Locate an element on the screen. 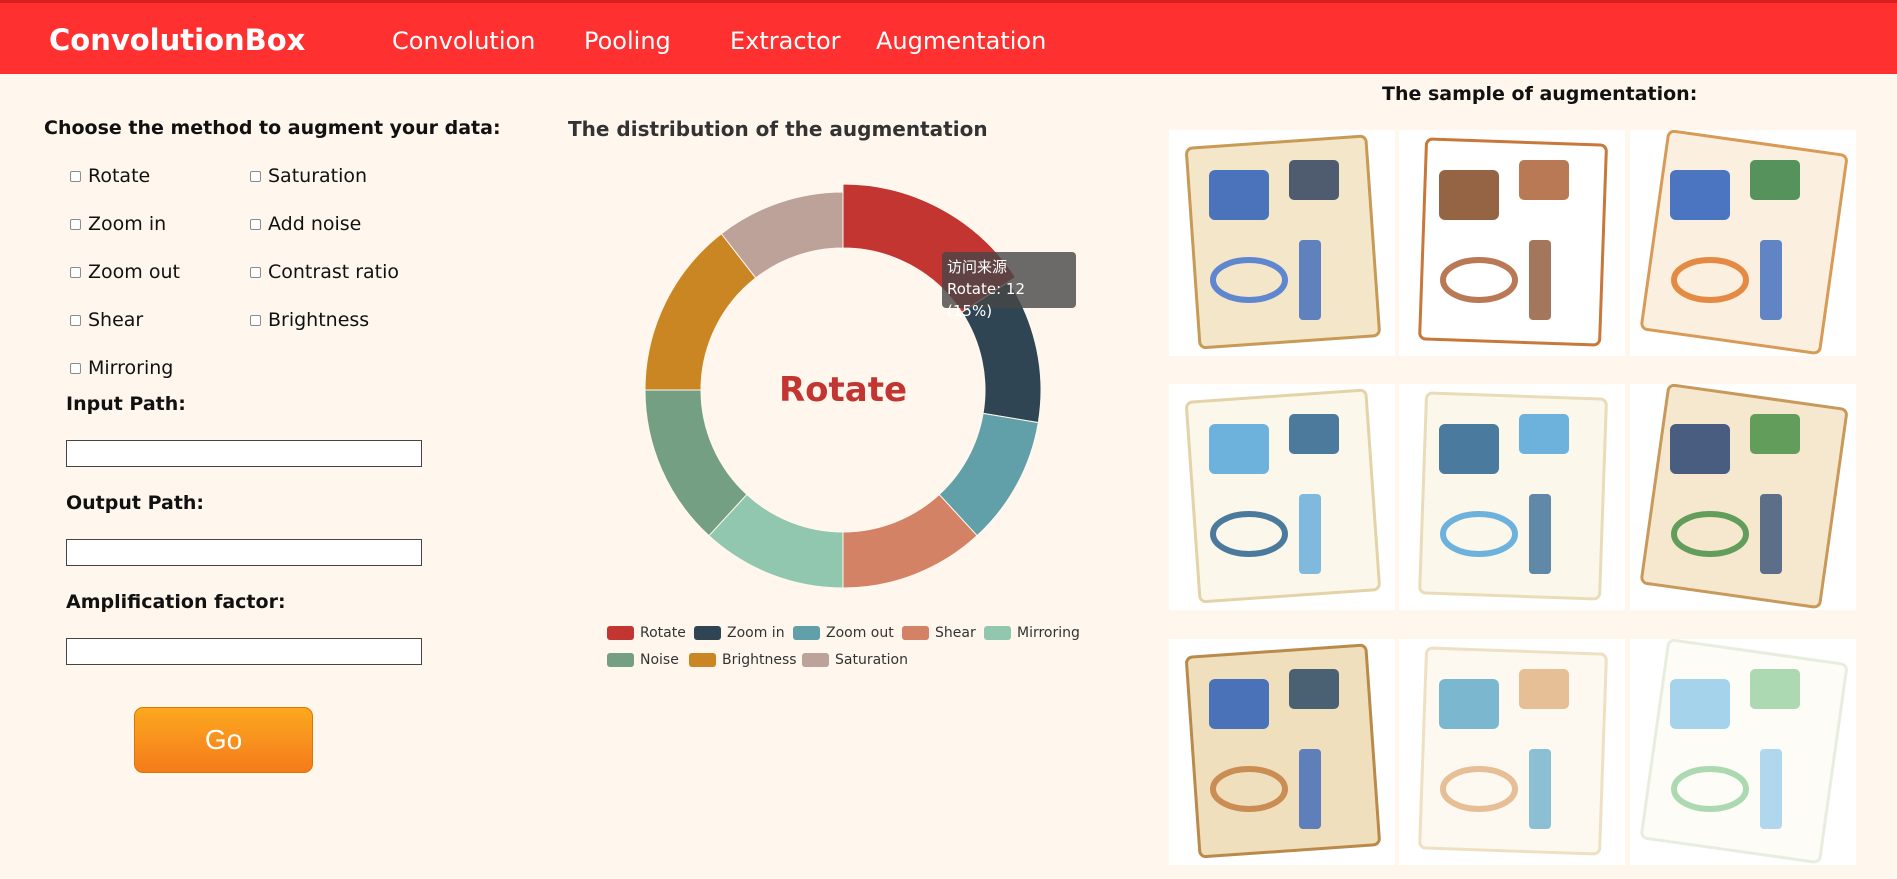 The height and width of the screenshot is (879, 1897). legend-item-zoom-in: Zoom in is located at coordinates (739, 633).